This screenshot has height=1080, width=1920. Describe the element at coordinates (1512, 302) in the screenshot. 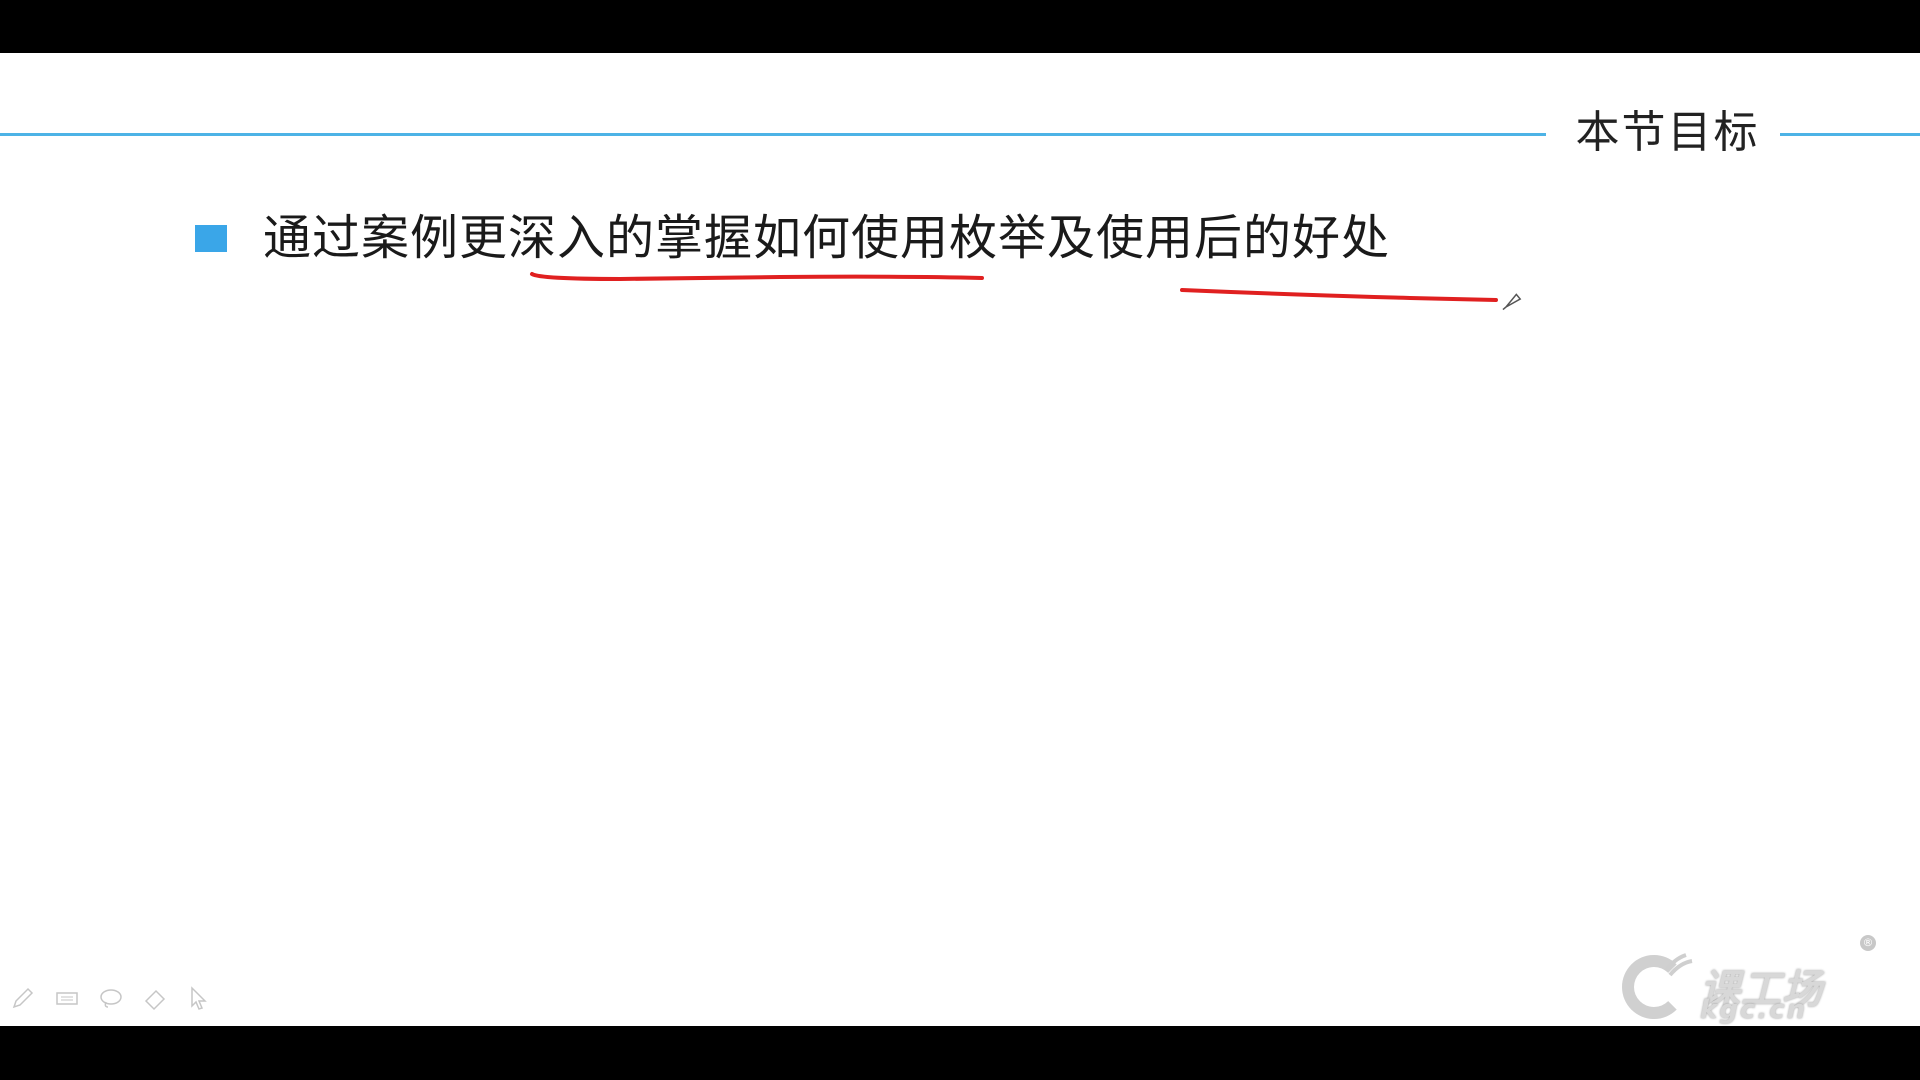

I see `pen-cursor-icon` at that location.